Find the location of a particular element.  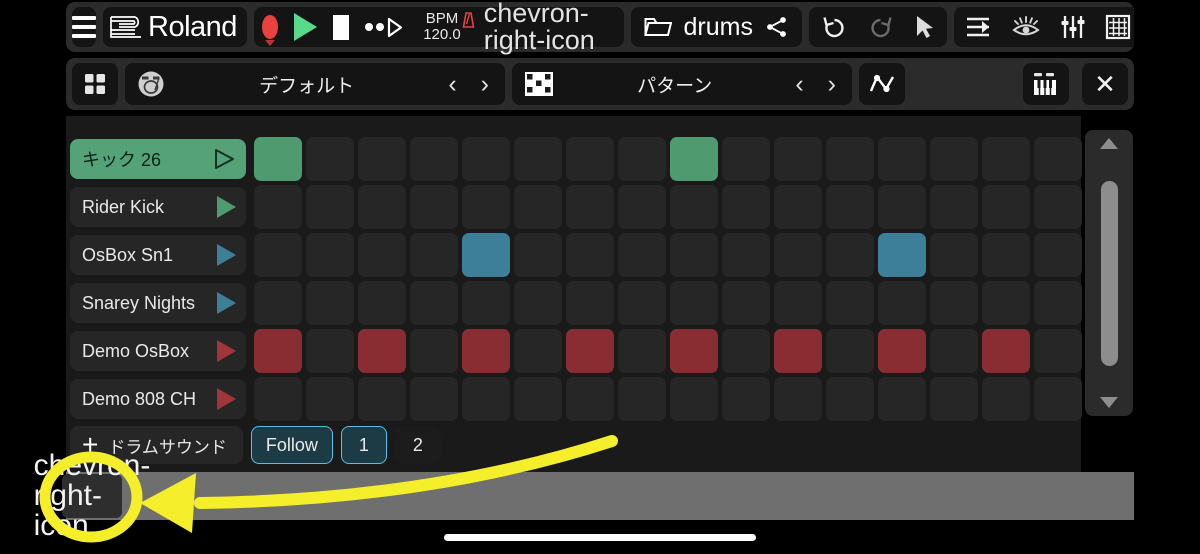

record-icon is located at coordinates (269, 27).